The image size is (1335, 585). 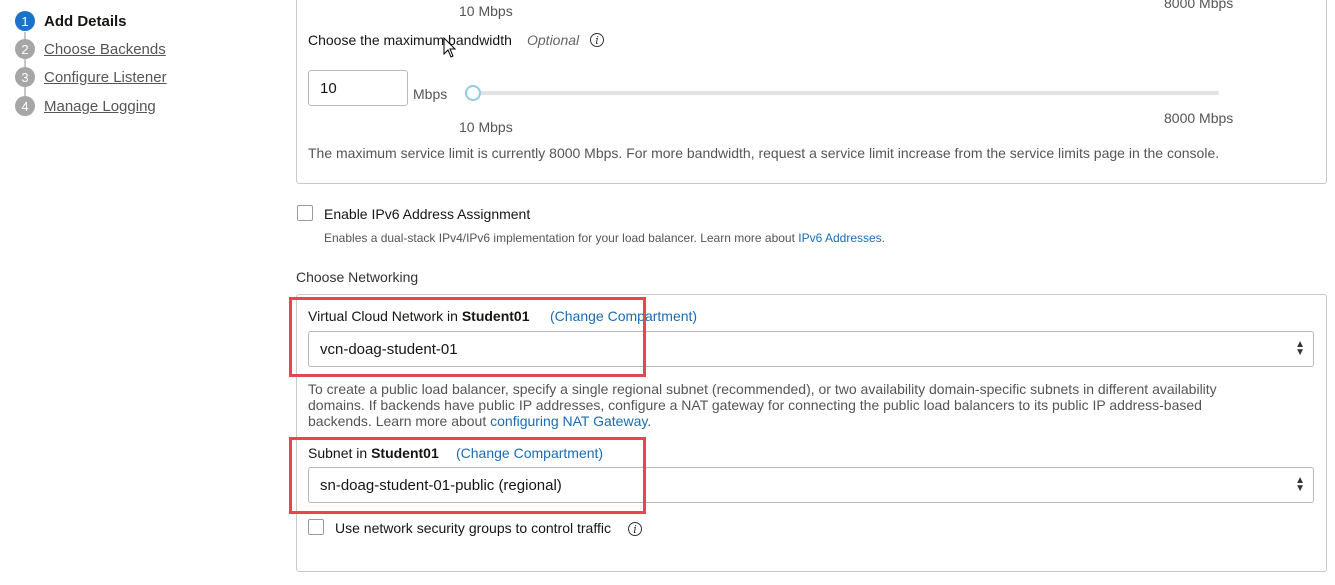 I want to click on nat-gateway-link: configuring NAT Gateway, so click(x=568, y=421).